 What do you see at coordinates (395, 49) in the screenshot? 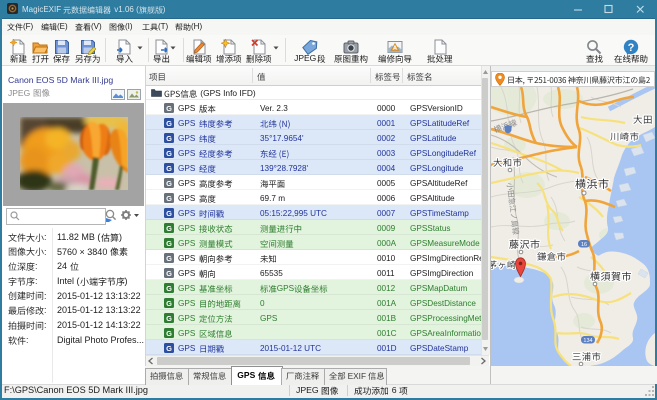
I see `svg-text: A` at bounding box center [395, 49].